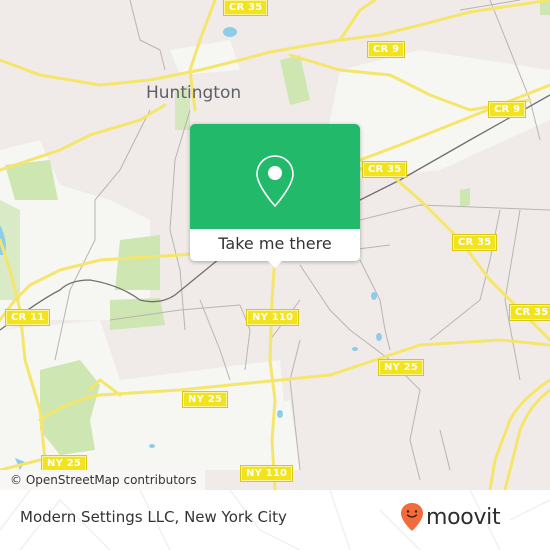 This screenshot has width=550, height=550. I want to click on map-attribution: © OpenStreetMap contributors, so click(102, 480).